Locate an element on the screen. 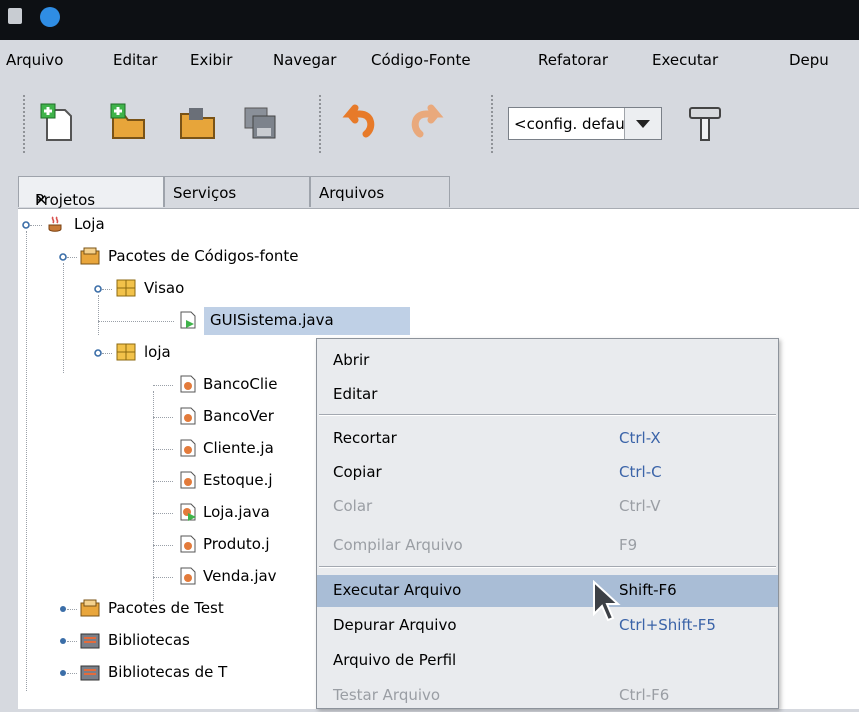 Image resolution: width=859 pixels, height=712 pixels. menu-item-label: Depurar Arquivo is located at coordinates (395, 625).